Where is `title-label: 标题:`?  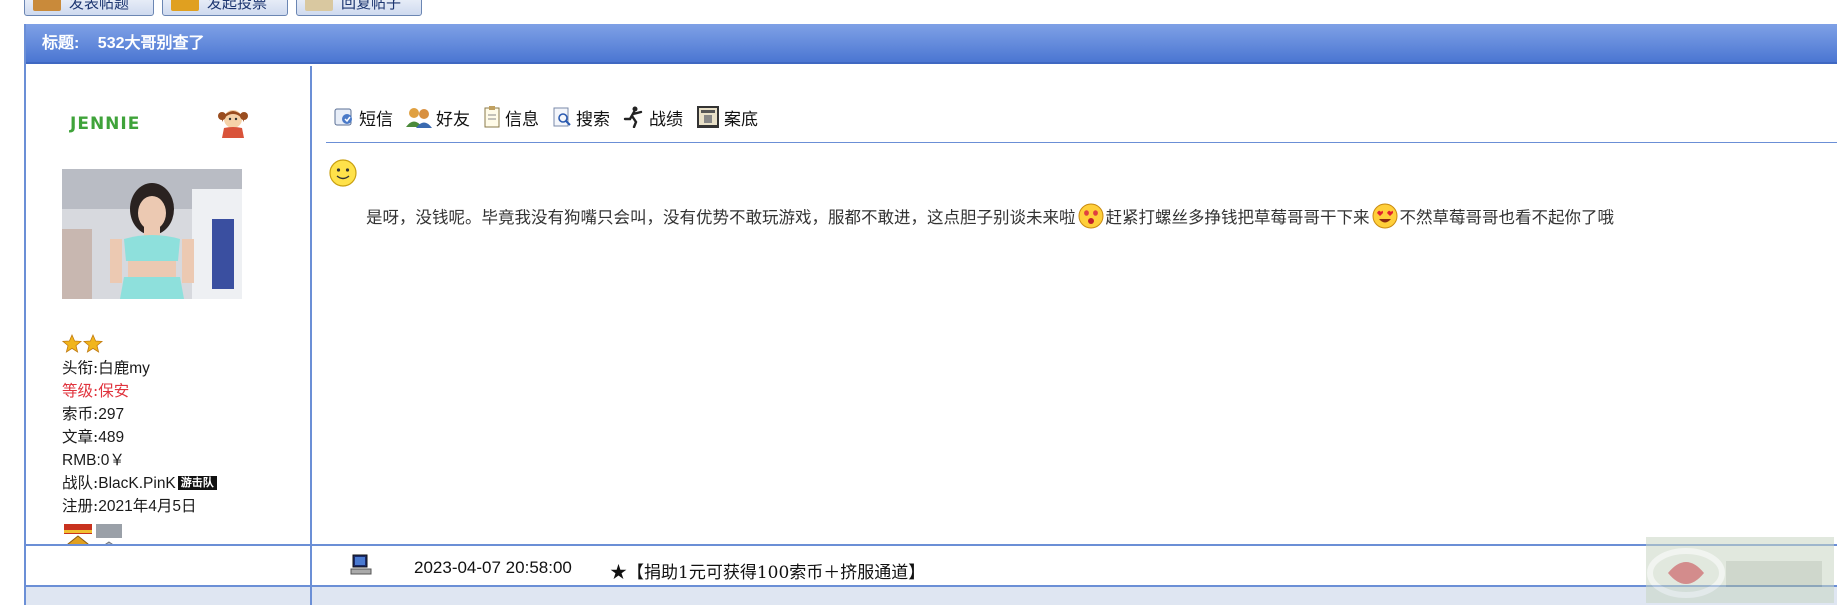
title-label: 标题: is located at coordinates (61, 43).